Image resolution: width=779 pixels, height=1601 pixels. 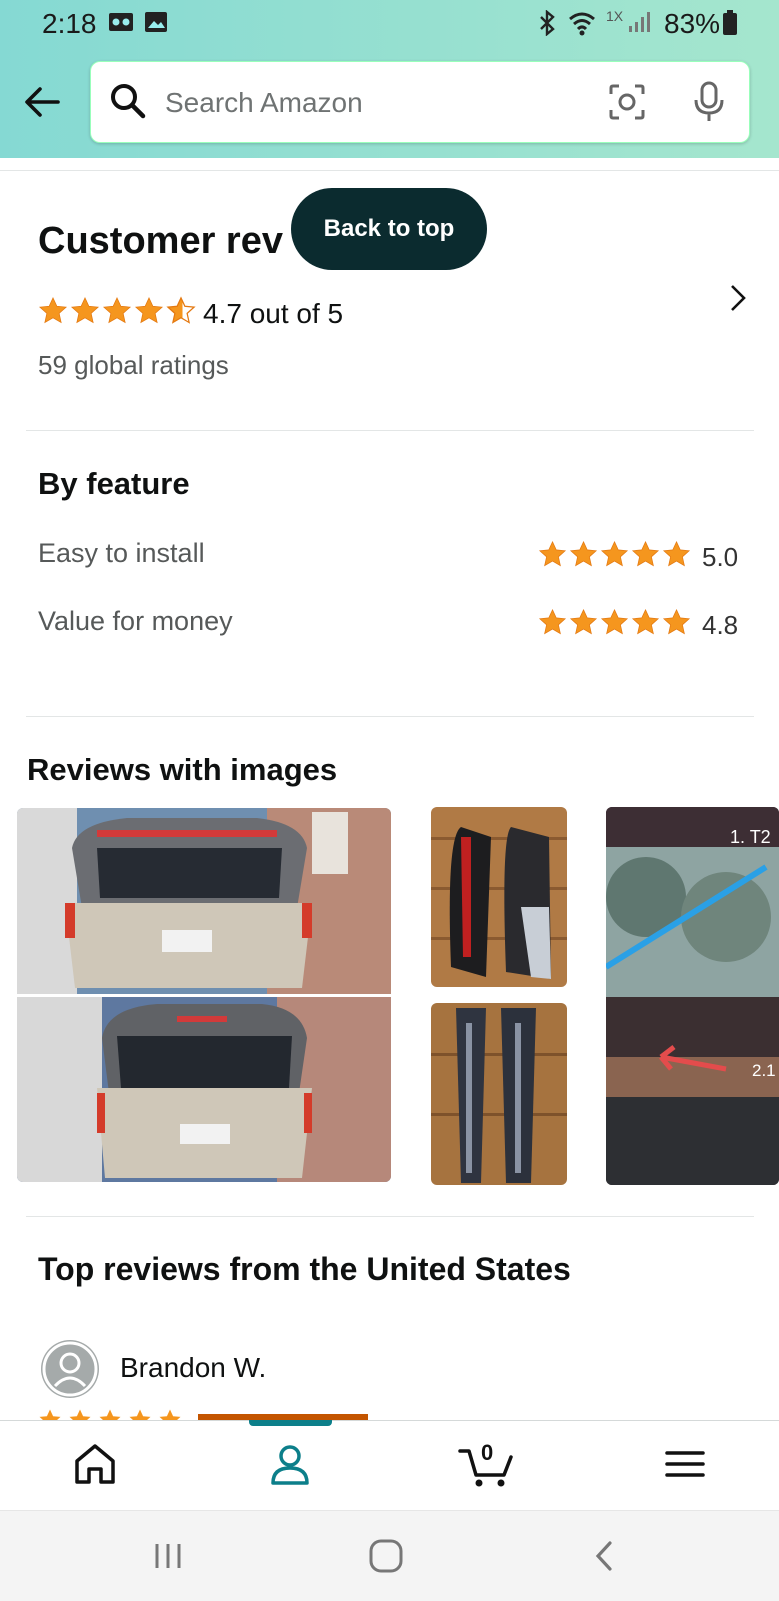 What do you see at coordinates (709, 102) in the screenshot?
I see `microphone-icon` at bounding box center [709, 102].